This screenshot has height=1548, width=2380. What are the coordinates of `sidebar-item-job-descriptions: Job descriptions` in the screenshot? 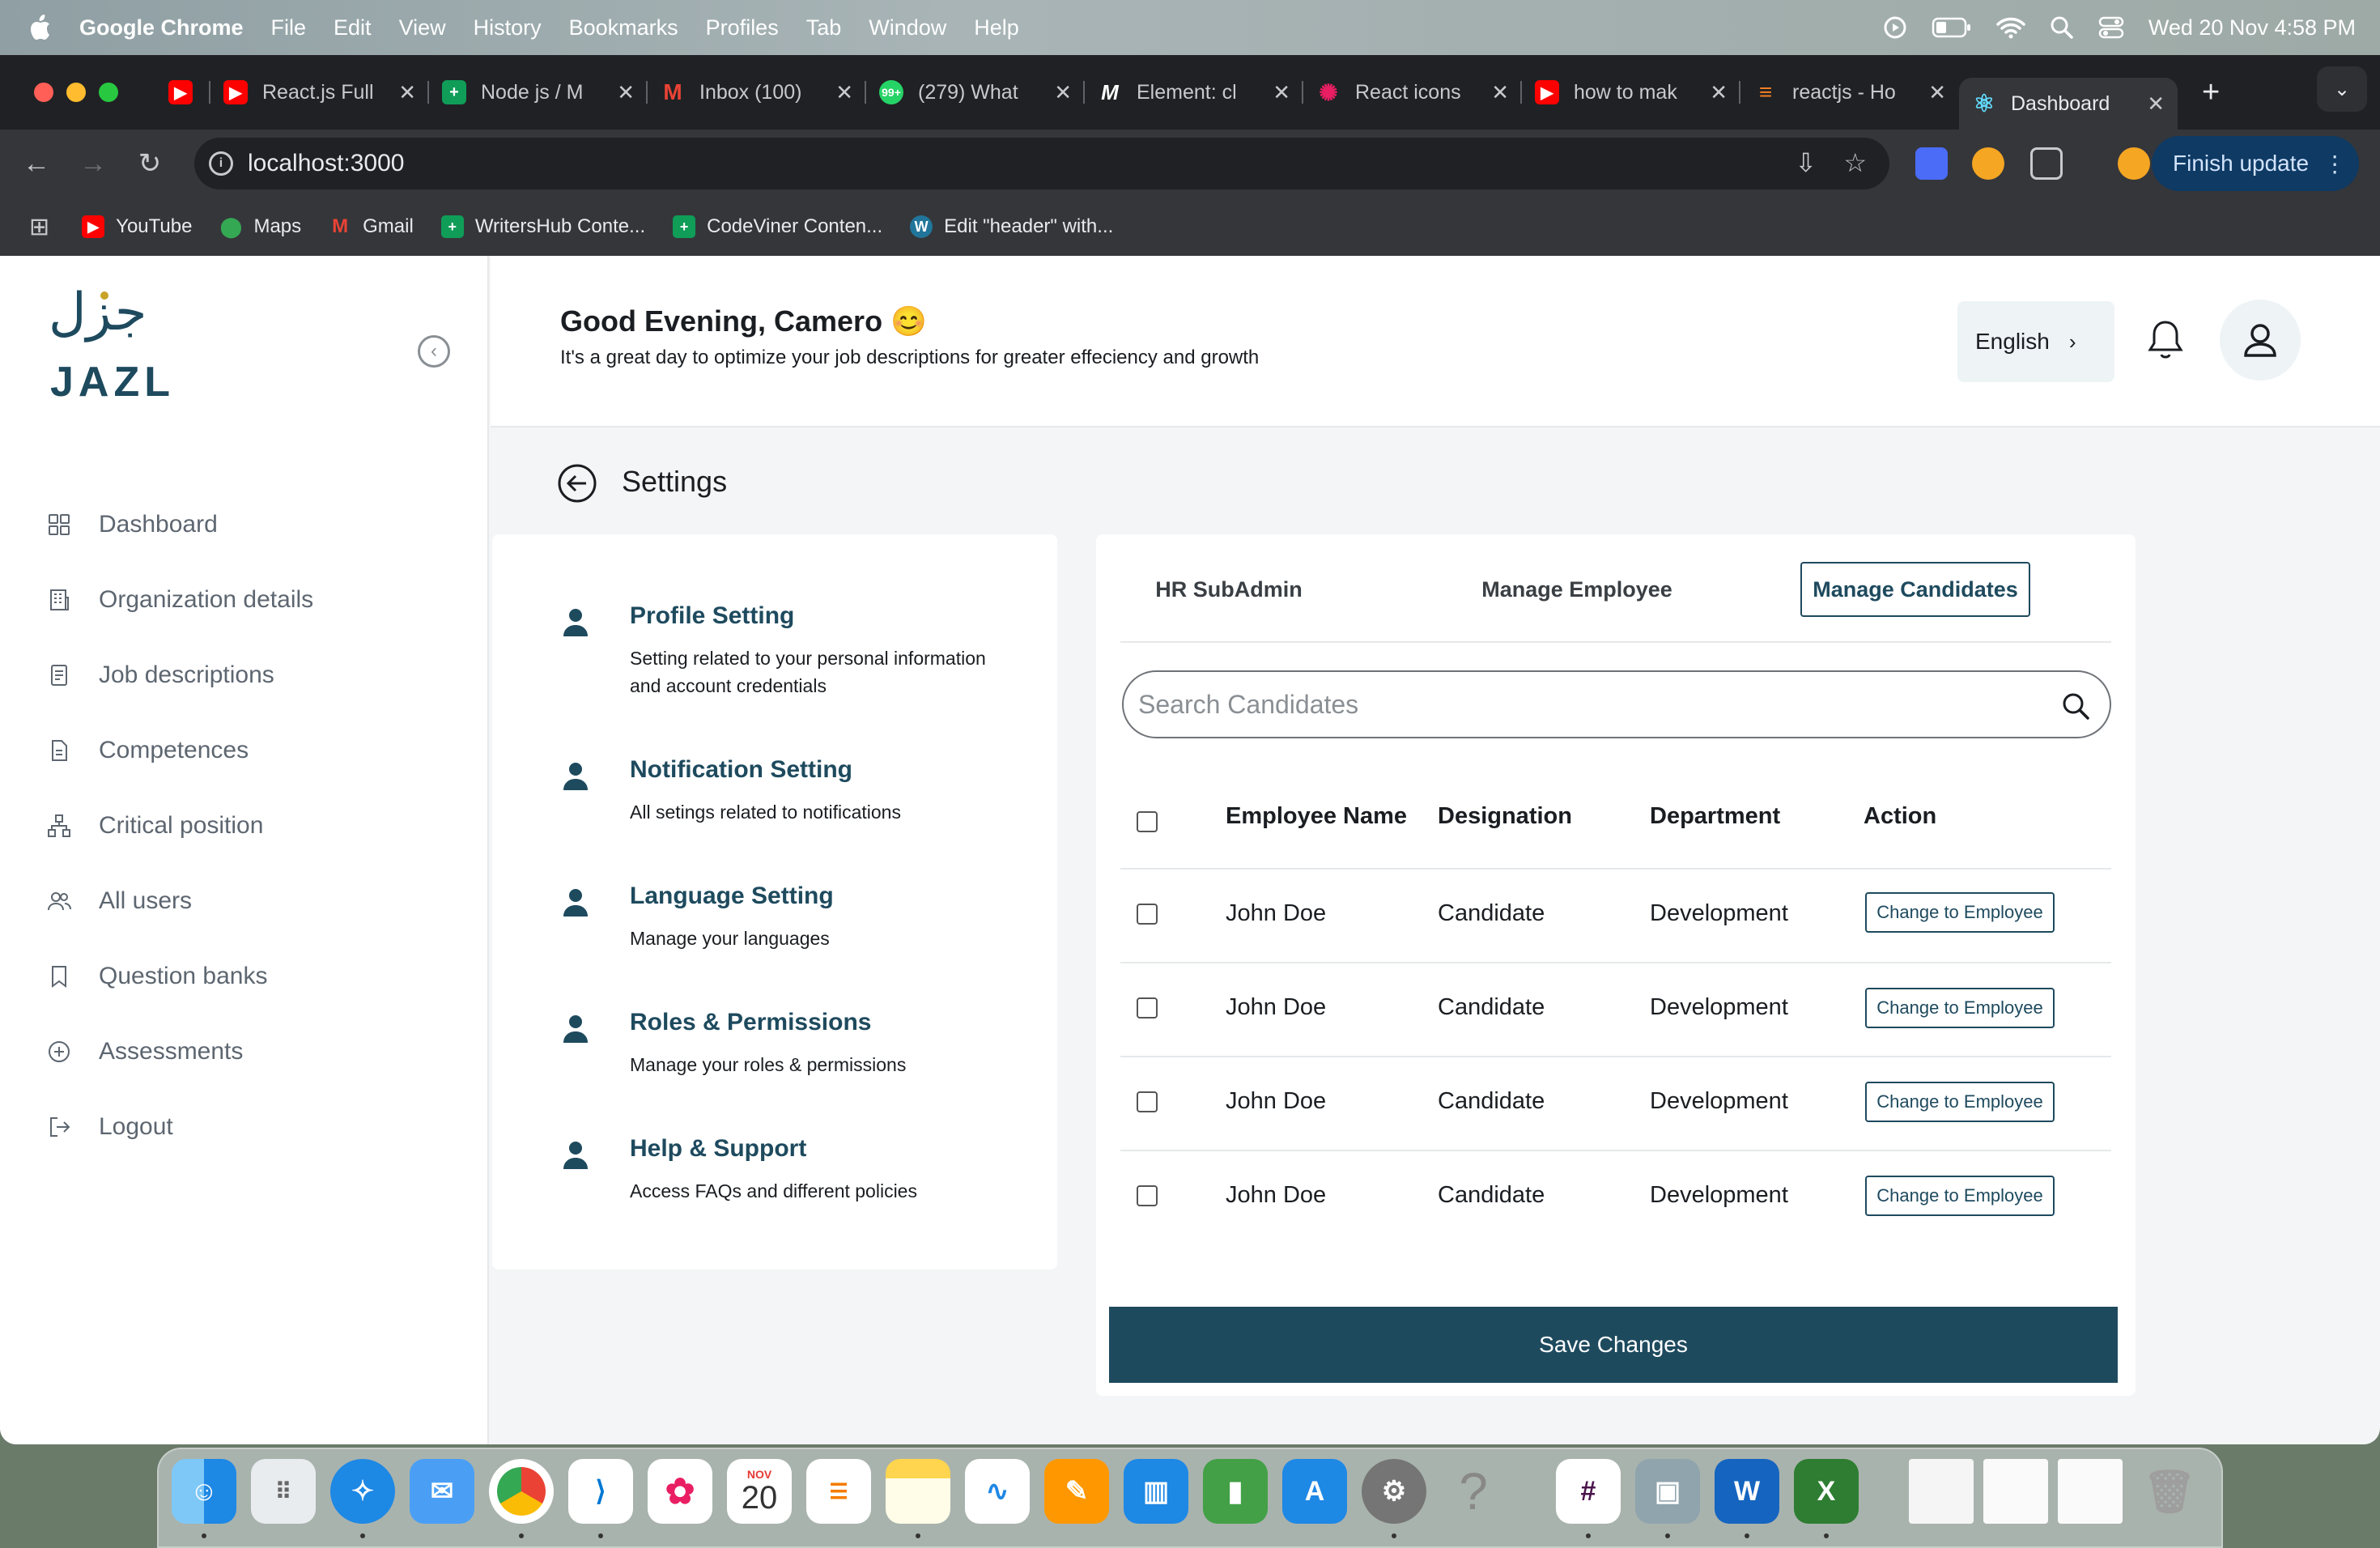 It's located at (161, 675).